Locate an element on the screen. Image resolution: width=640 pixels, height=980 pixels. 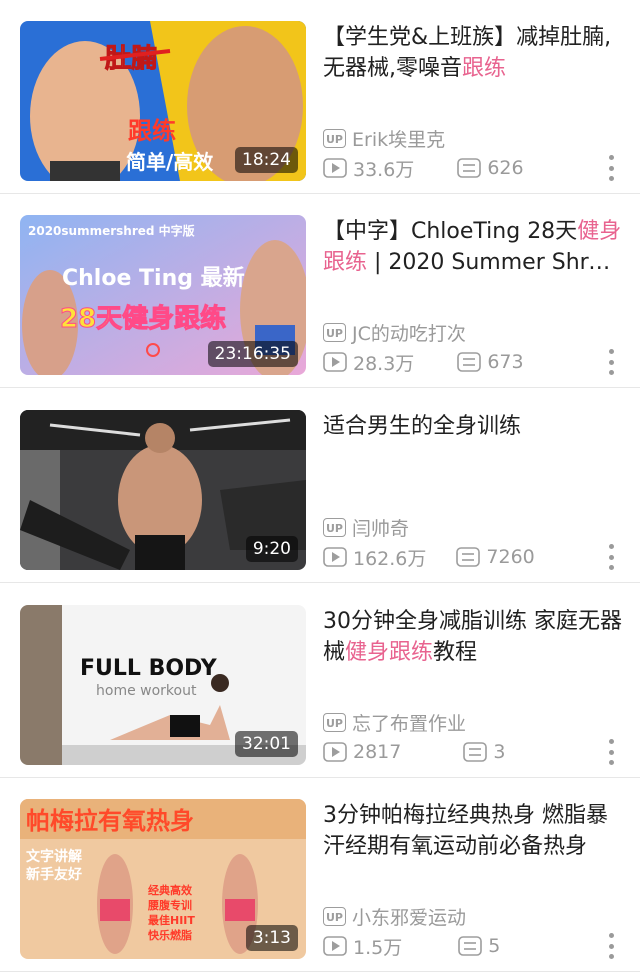
thumb-text-3: 简单/高效 is located at coordinates (169, 162).